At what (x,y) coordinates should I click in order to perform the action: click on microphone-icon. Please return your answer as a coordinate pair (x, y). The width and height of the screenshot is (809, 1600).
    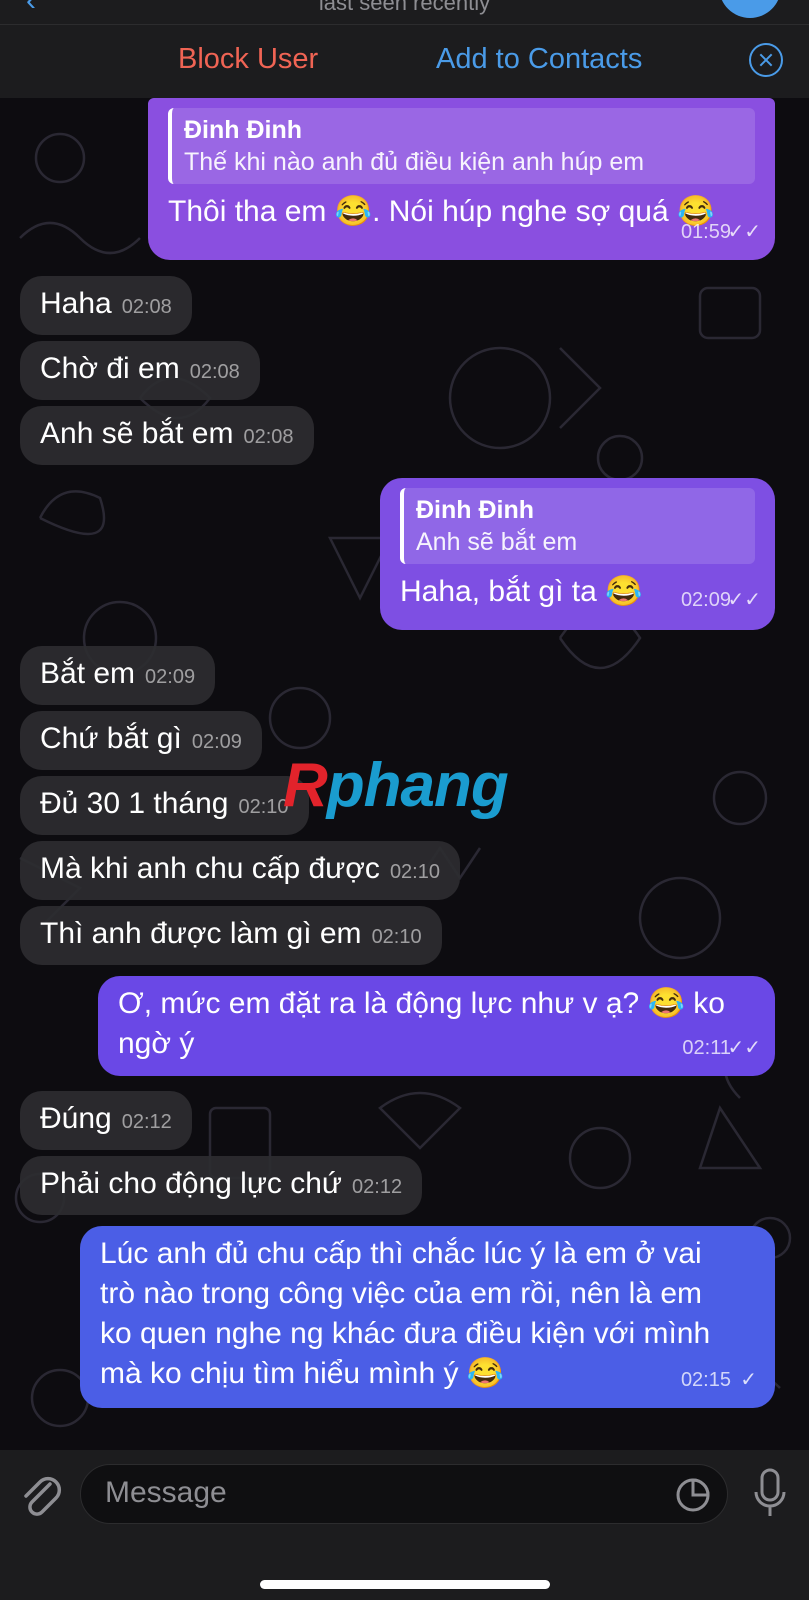
    Looking at the image, I should click on (770, 1494).